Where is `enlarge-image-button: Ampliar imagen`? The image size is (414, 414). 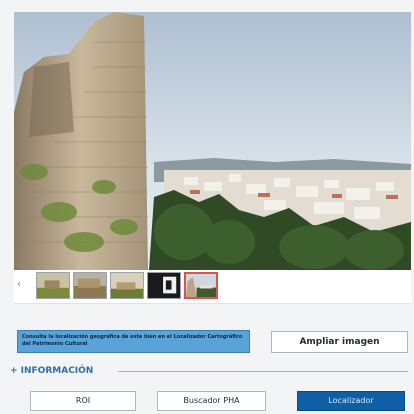 enlarge-image-button: Ampliar imagen is located at coordinates (339, 342).